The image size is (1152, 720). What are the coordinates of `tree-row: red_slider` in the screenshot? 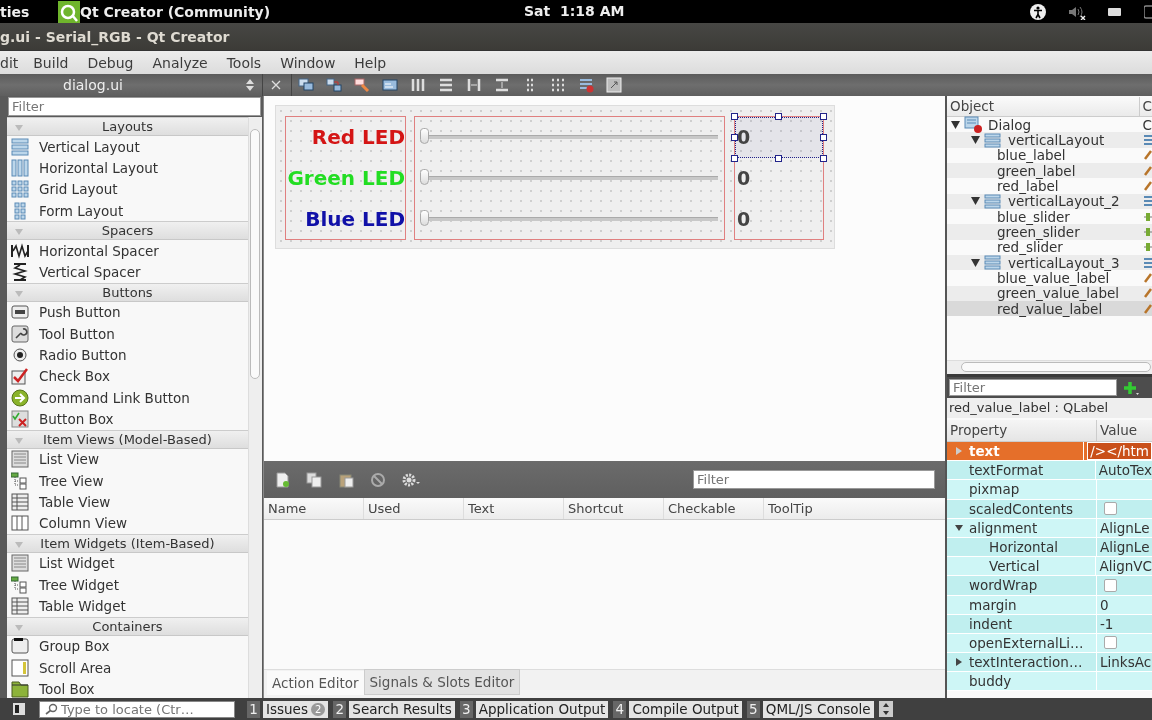 It's located at (1049, 247).